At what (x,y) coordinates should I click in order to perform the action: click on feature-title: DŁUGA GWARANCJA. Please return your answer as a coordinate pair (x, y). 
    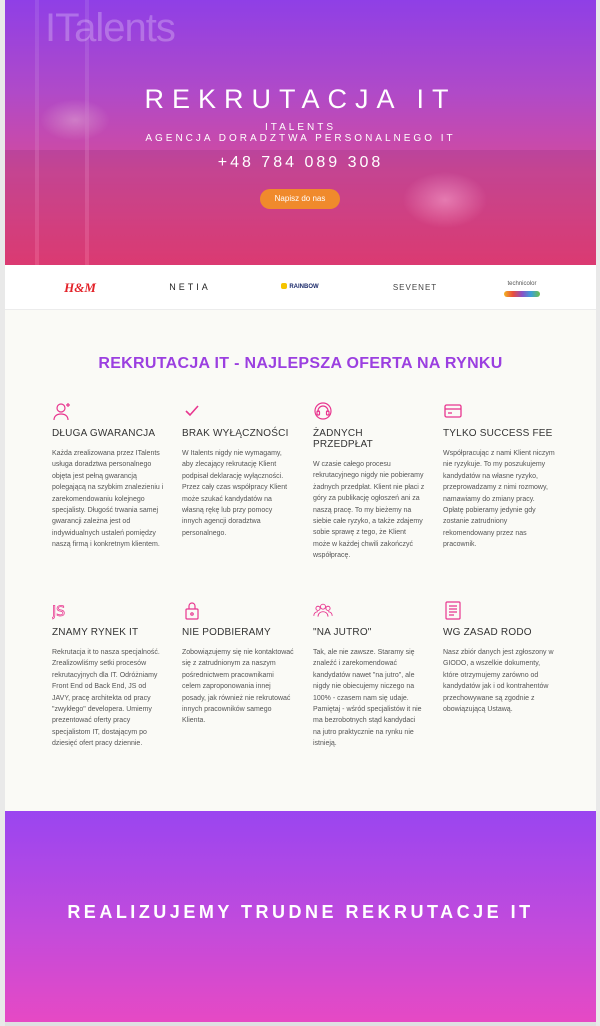
    Looking at the image, I should click on (104, 433).